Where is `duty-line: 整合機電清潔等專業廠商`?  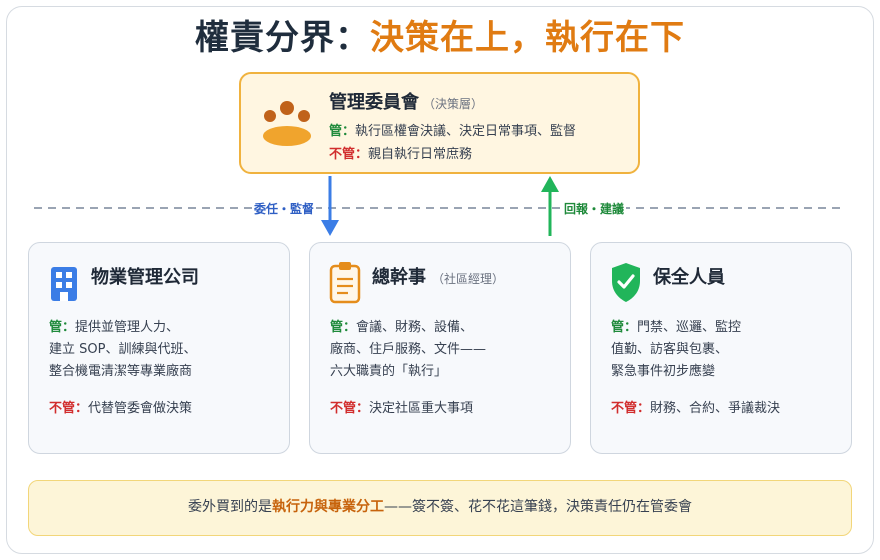
duty-line: 整合機電清潔等專業廠商 is located at coordinates (121, 371).